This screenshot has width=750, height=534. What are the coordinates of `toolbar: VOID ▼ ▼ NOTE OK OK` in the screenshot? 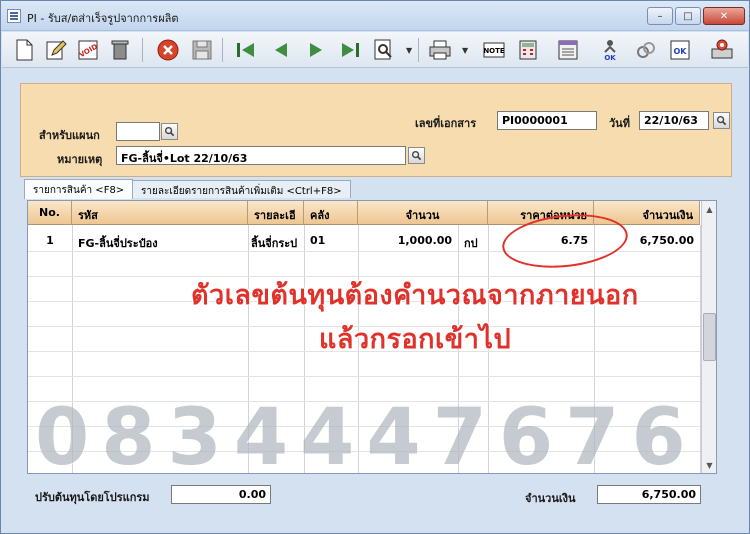 It's located at (375, 50).